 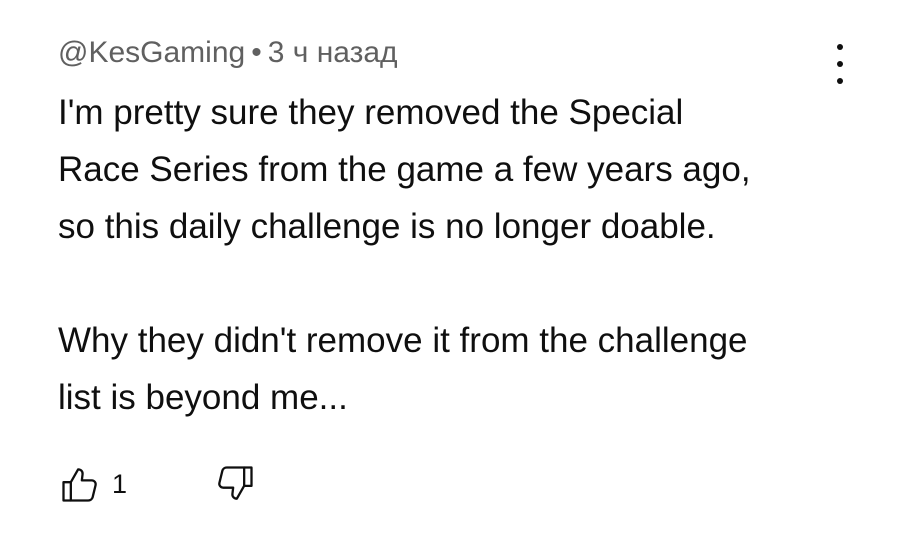 I want to click on dislike-button, so click(x=235, y=484).